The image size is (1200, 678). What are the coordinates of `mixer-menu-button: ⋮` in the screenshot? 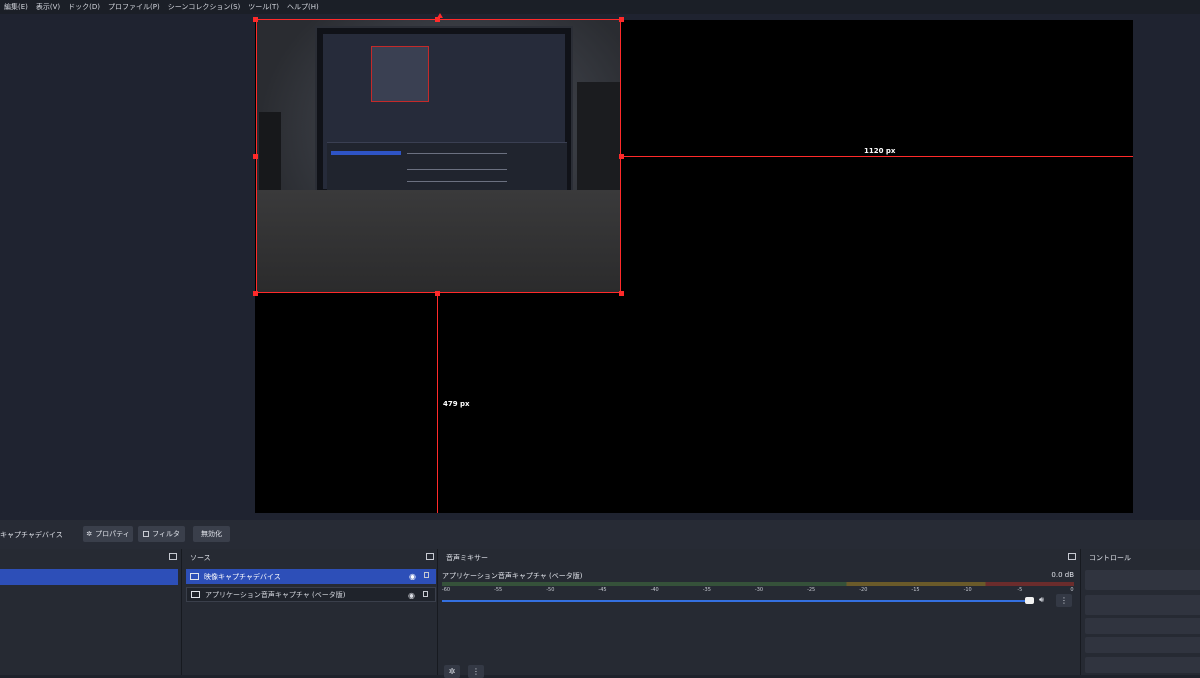 It's located at (476, 671).